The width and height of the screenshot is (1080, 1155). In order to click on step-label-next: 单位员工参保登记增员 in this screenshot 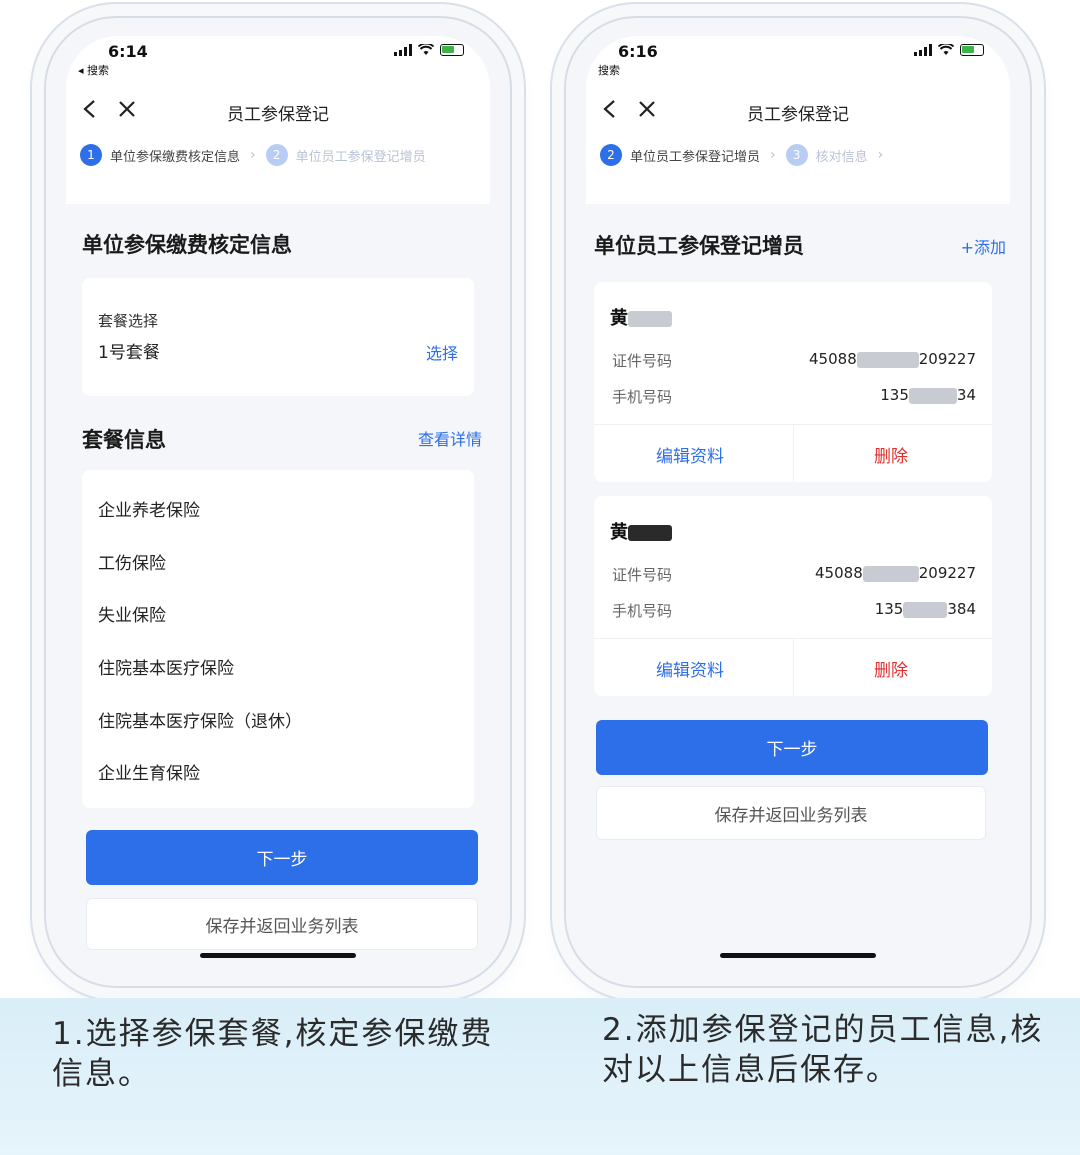, I will do `click(360, 157)`.